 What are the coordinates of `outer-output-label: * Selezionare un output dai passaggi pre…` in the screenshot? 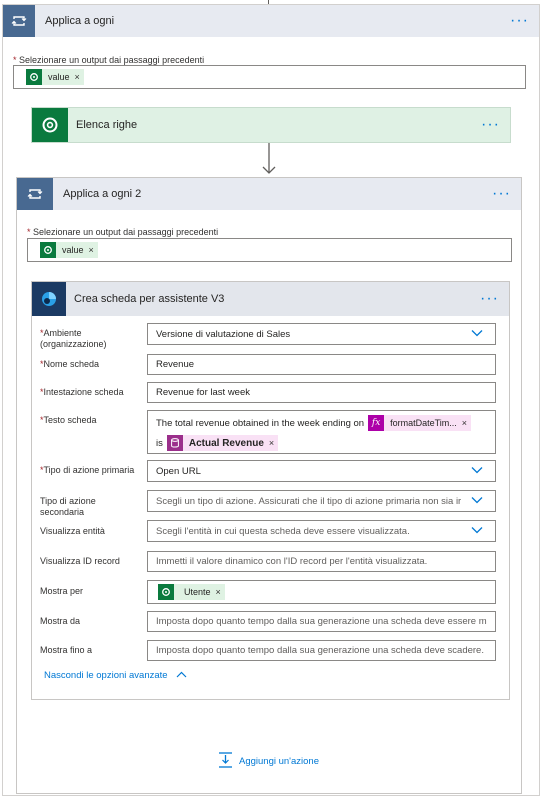 It's located at (108, 60).